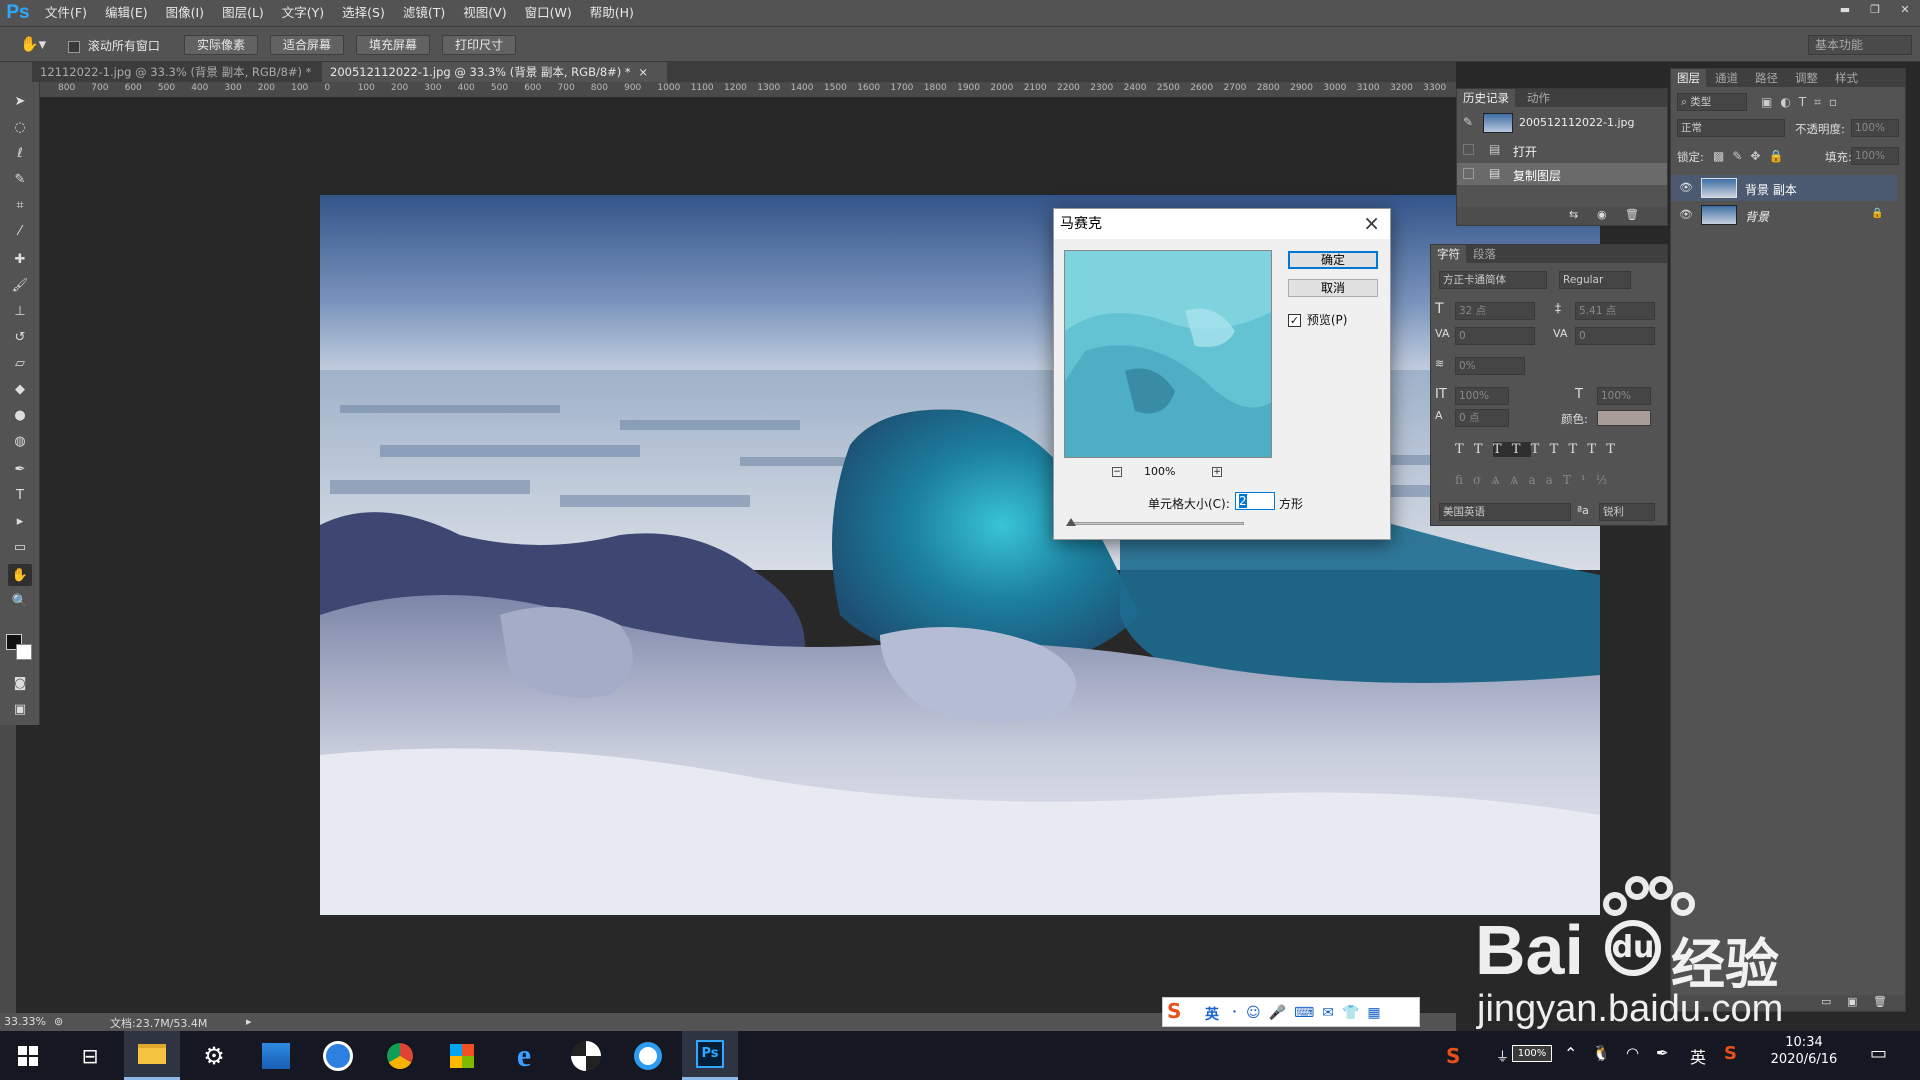  I want to click on vertical-scale-field: 100%, so click(1482, 396).